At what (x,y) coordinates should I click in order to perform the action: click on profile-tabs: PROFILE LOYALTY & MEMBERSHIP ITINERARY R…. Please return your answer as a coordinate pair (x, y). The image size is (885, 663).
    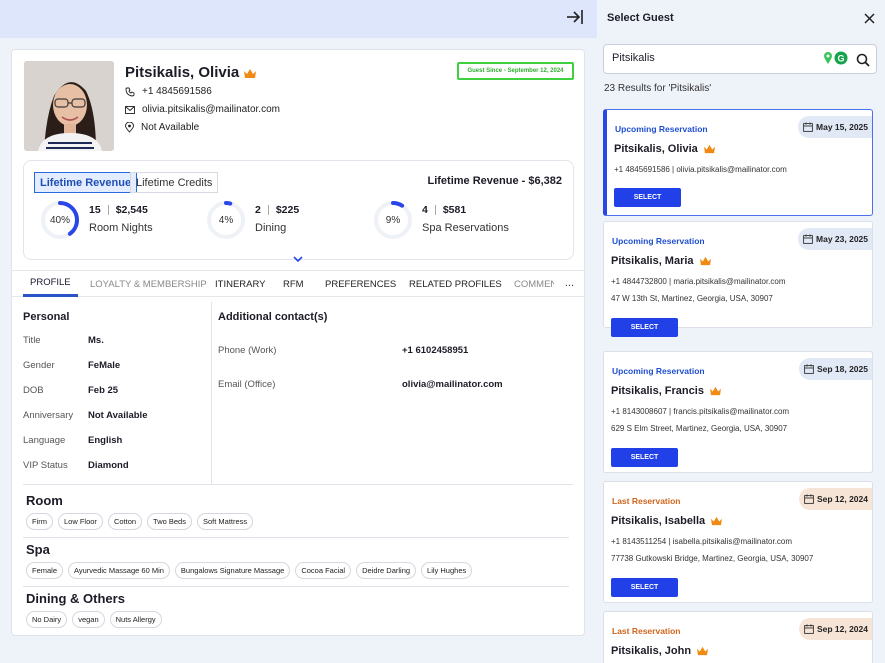
    Looking at the image, I should click on (298, 283).